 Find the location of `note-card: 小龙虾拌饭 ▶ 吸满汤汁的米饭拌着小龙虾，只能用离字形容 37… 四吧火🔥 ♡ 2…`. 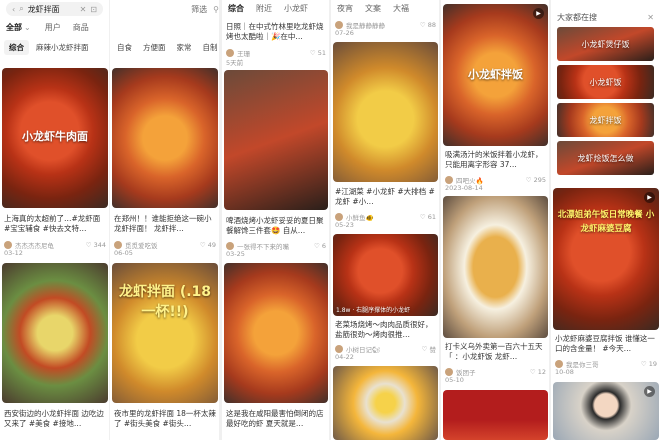

note-card: 小龙虾拌饭 ▶ 吸满汤汁的米饭拌着小龙虾，只能用离字形容 37… 四吧火🔥 ♡ 2… is located at coordinates (495, 98).